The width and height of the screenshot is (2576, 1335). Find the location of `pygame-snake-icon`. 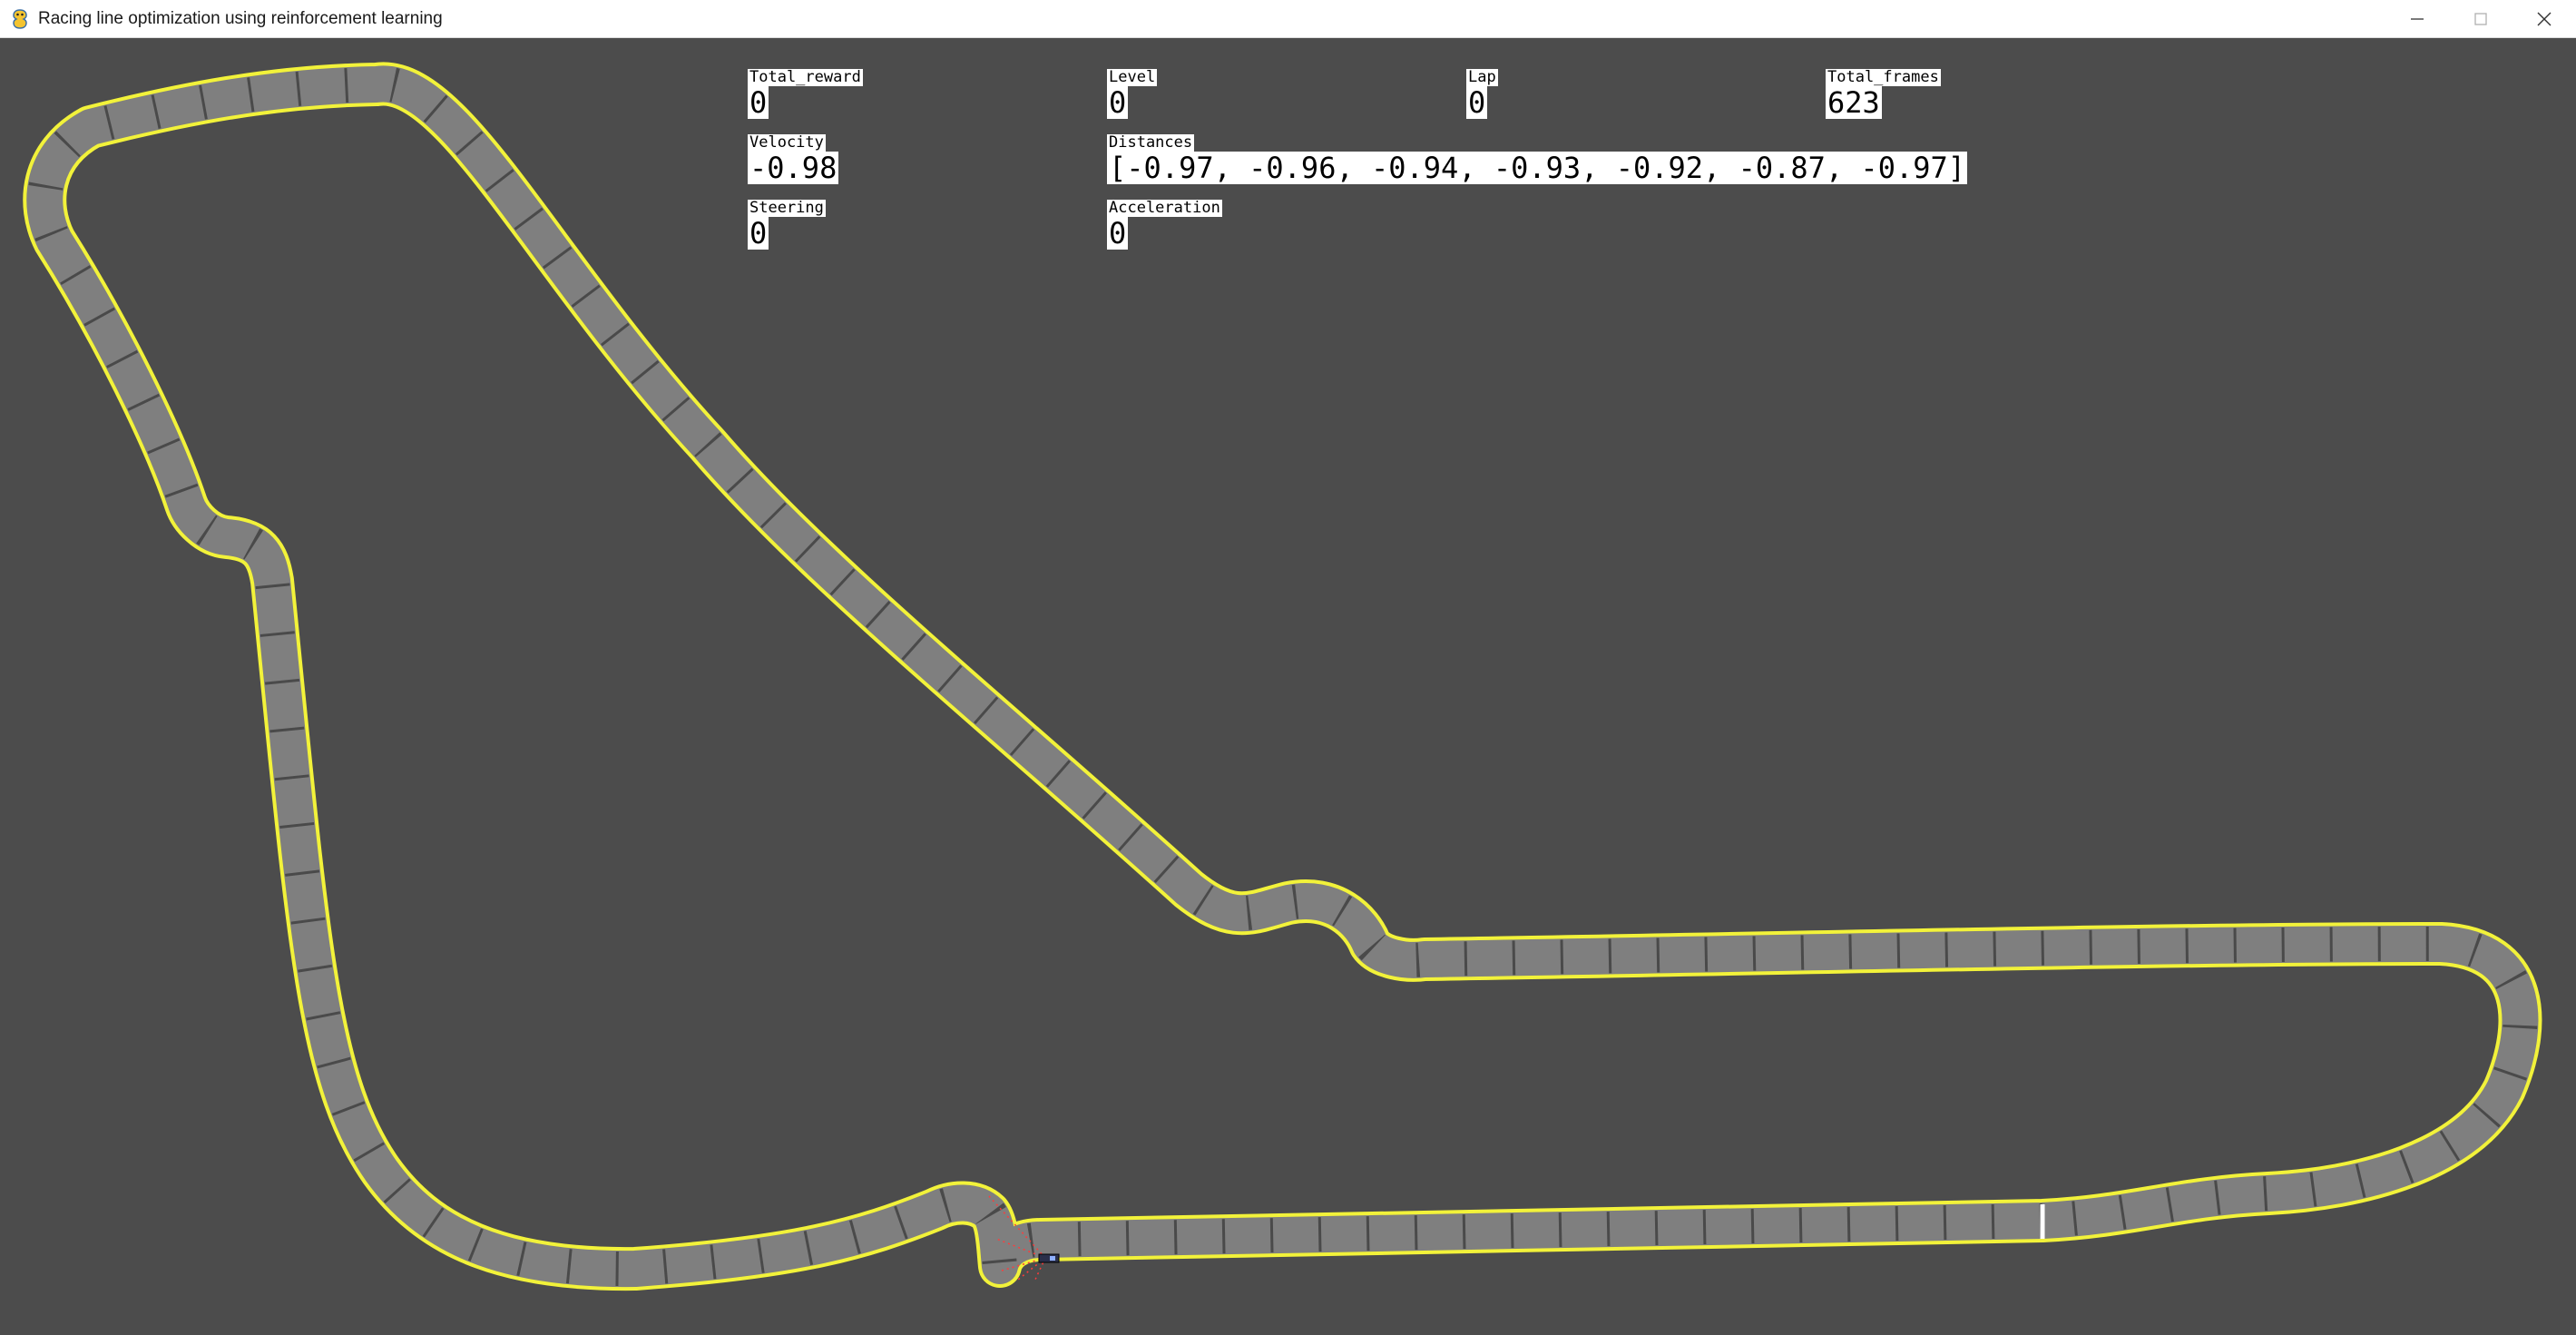

pygame-snake-icon is located at coordinates (20, 19).